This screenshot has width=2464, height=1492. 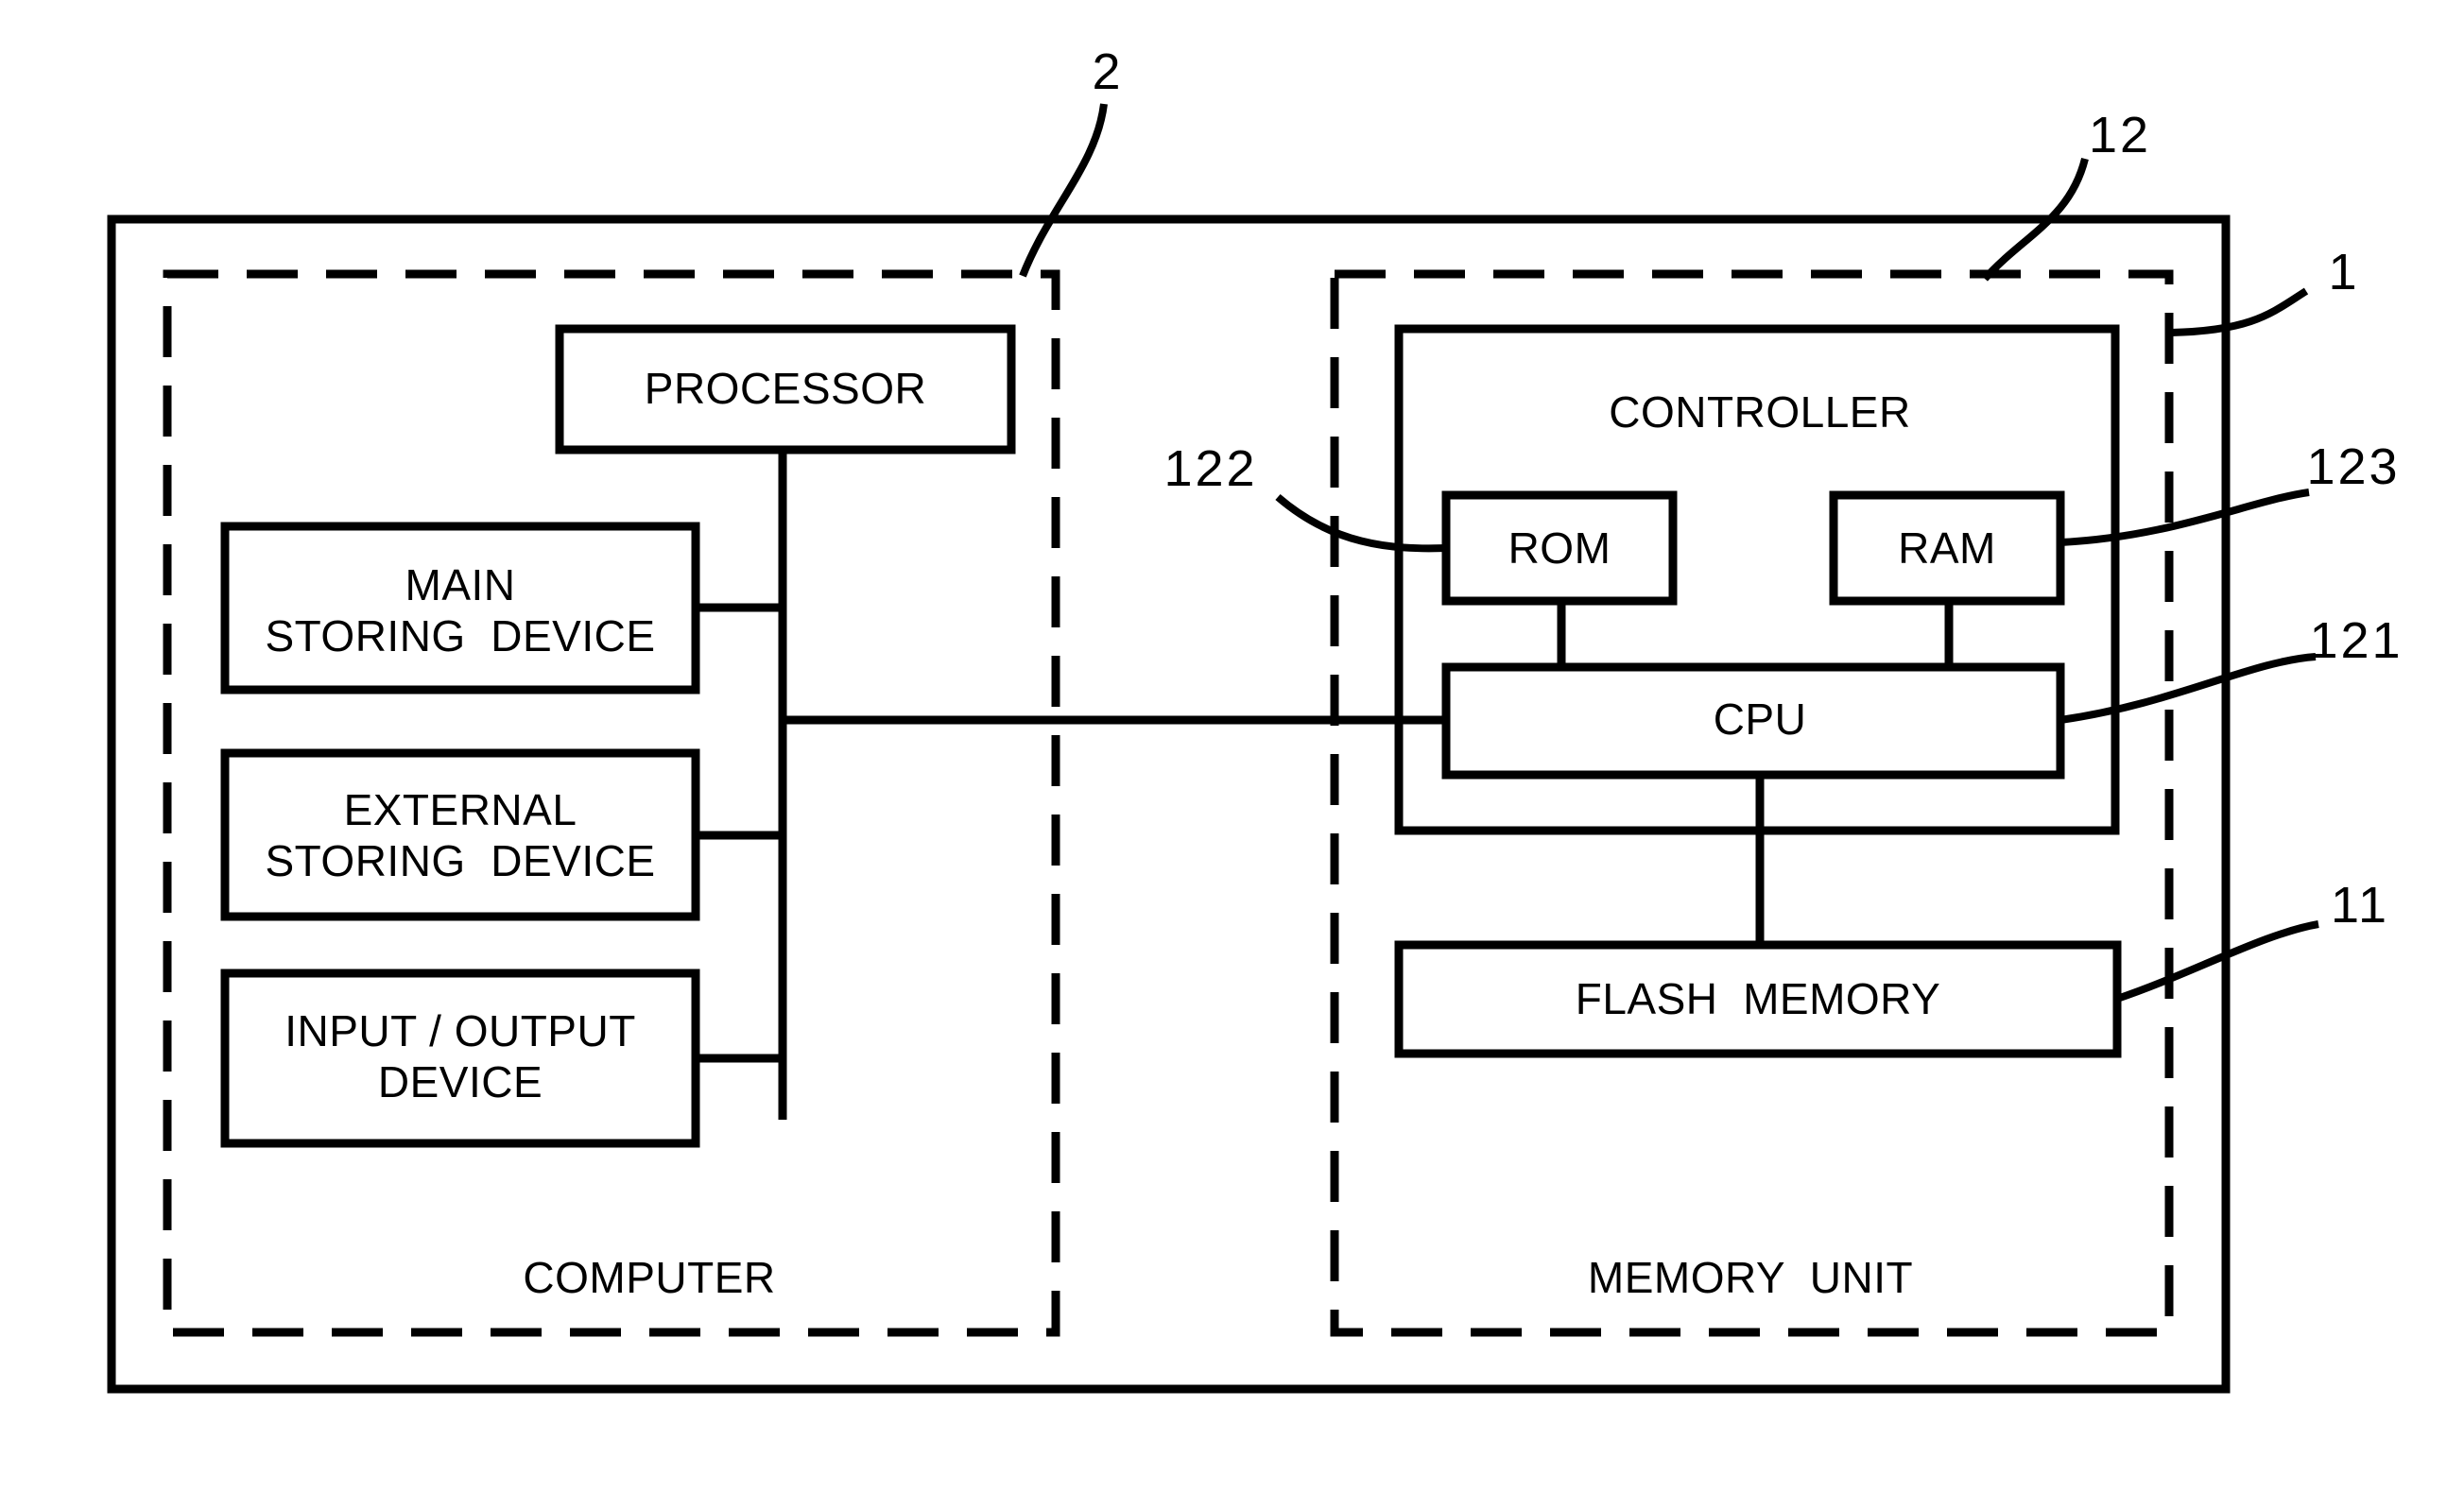 I want to click on input-output-device-label-line1: INPUT / OUTPUT, so click(x=460, y=1031).